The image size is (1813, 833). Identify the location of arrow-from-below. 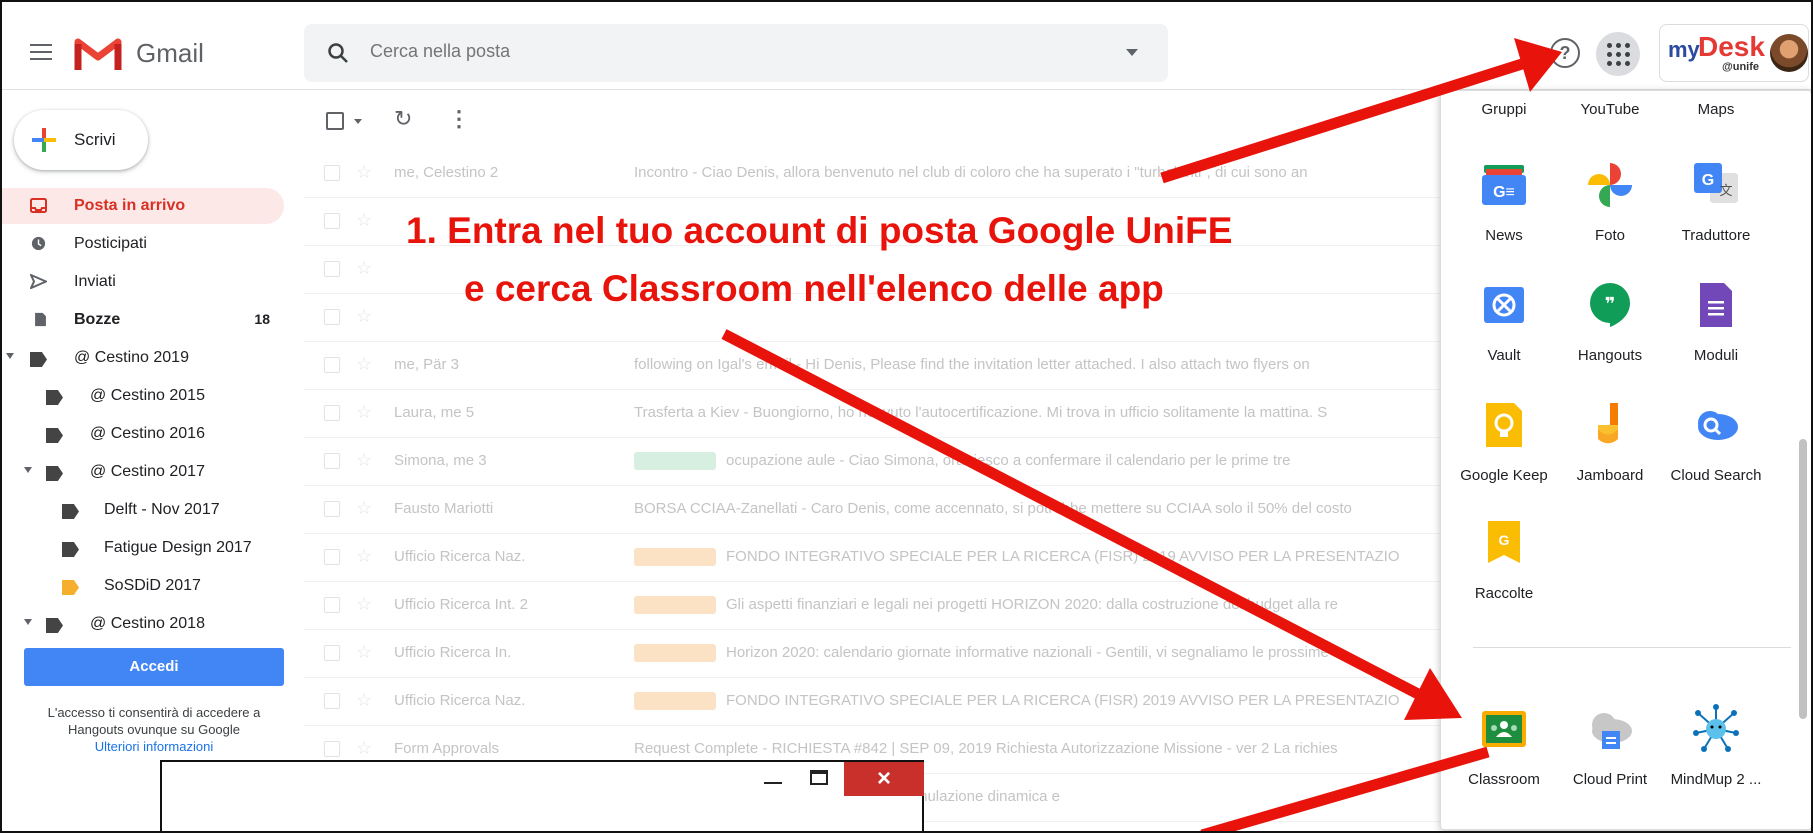
(1345, 788).